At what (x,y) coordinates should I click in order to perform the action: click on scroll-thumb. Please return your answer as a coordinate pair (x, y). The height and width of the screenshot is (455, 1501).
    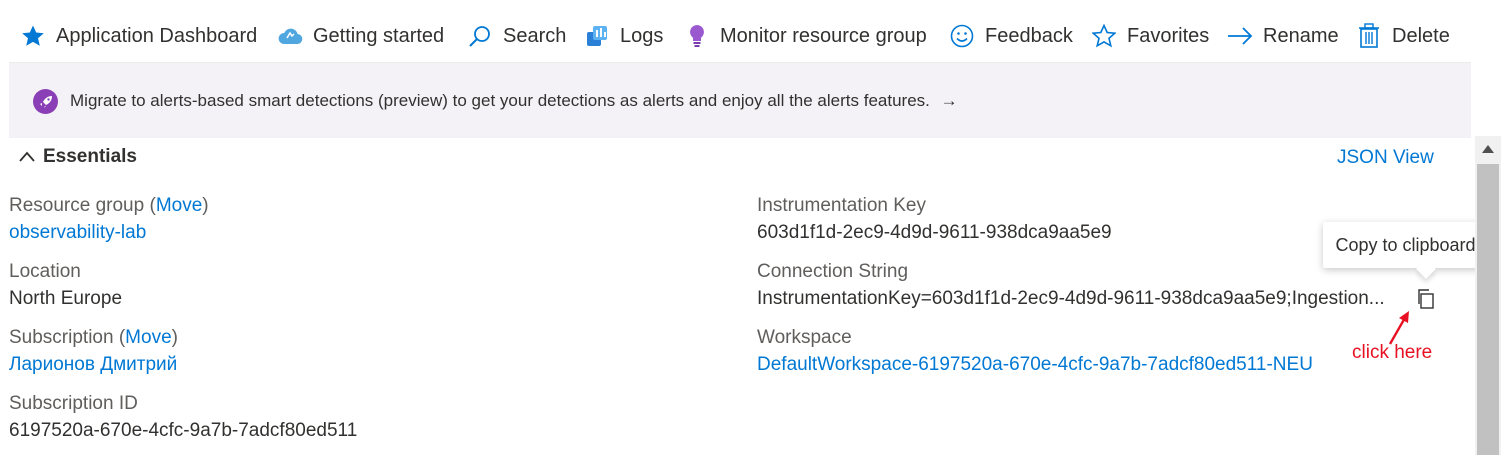
    Looking at the image, I should click on (1488, 309).